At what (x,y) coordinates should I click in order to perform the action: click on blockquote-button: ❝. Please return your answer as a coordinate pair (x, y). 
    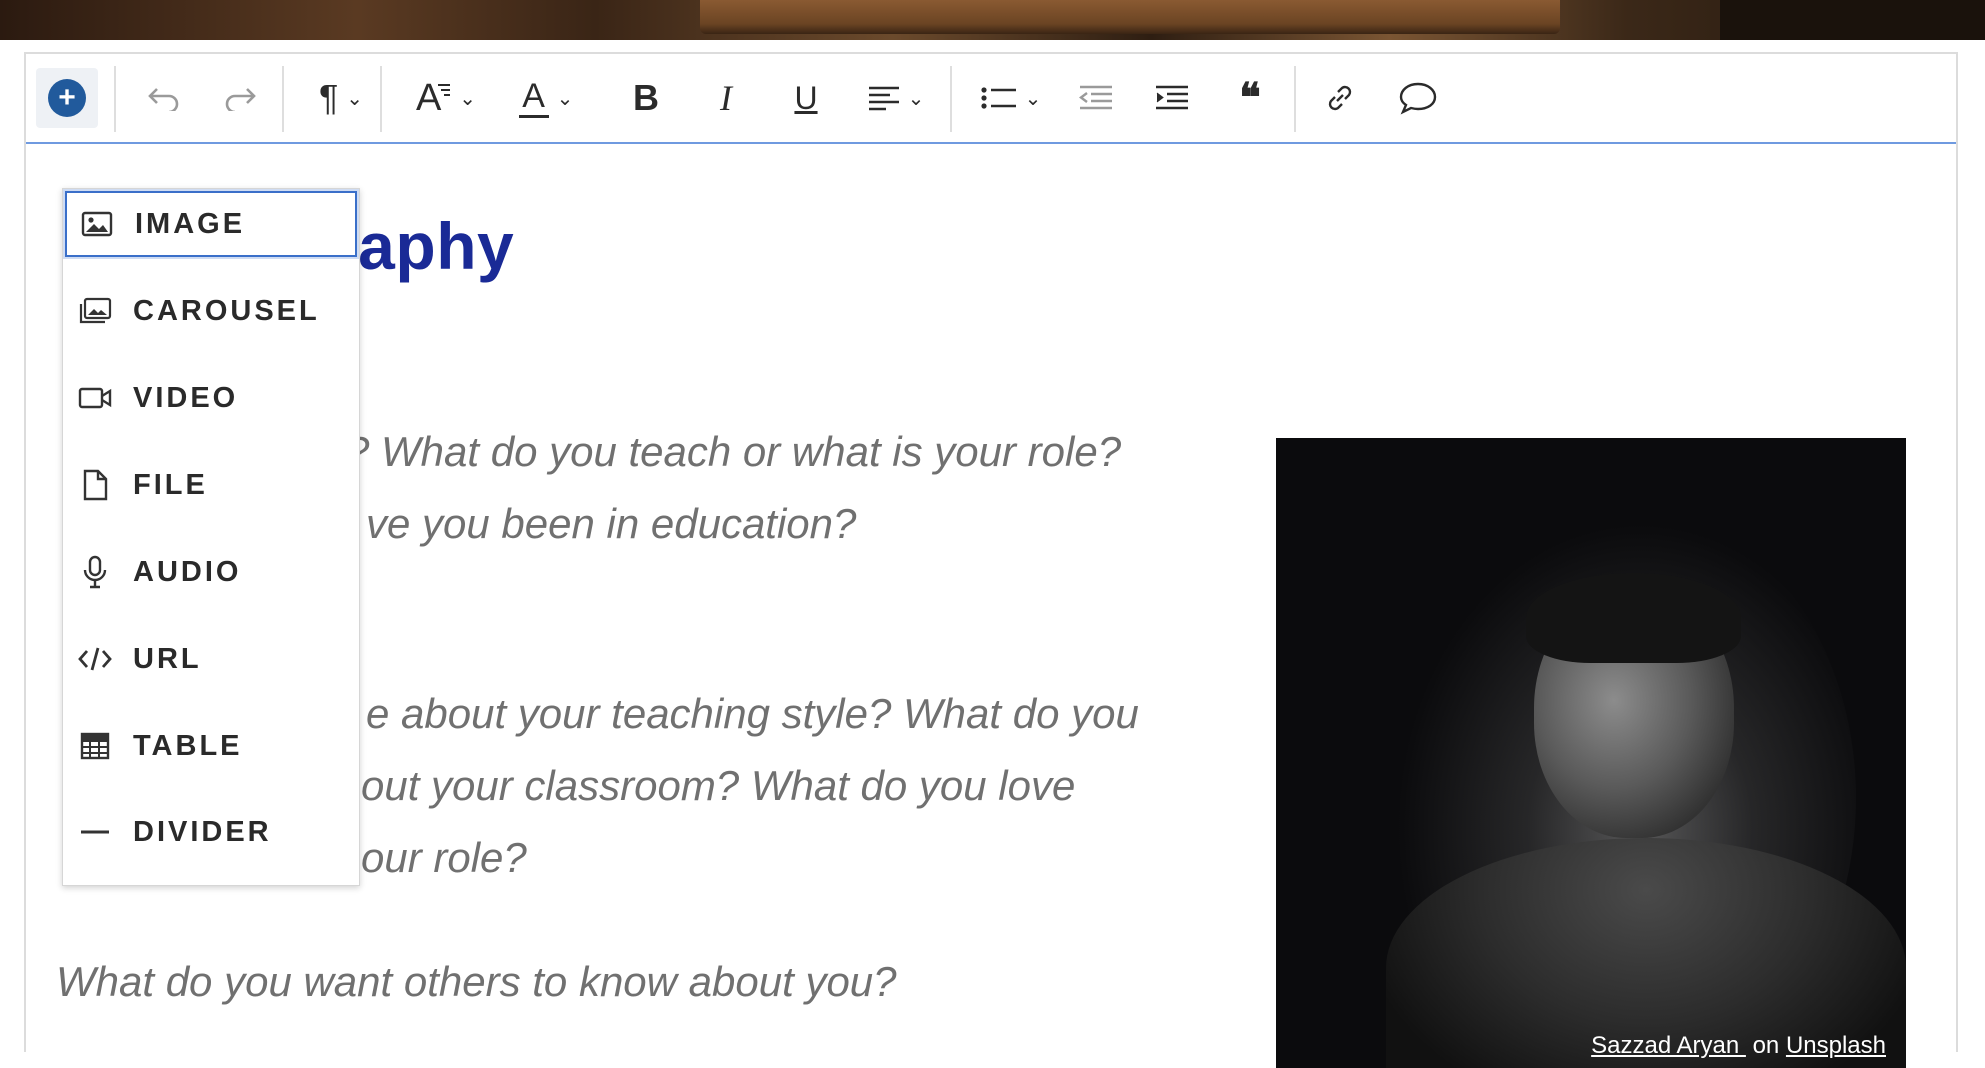
    Looking at the image, I should click on (1250, 98).